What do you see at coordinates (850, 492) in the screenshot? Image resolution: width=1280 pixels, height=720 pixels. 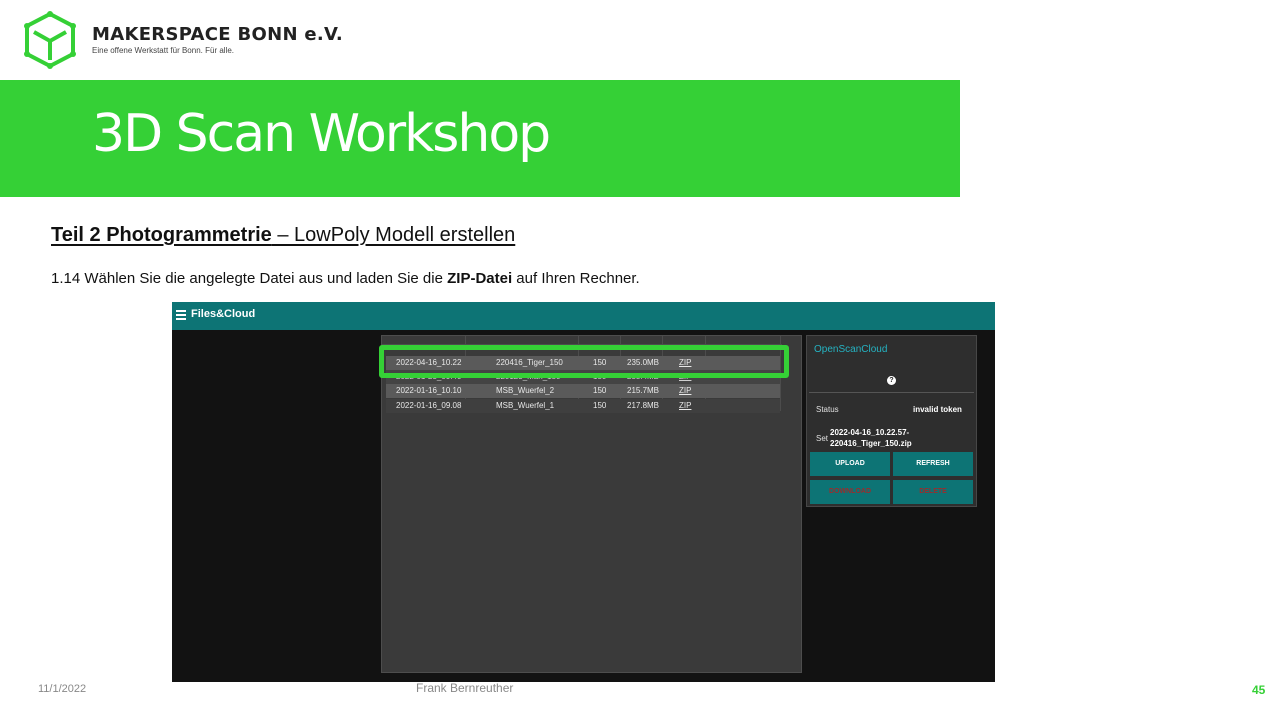 I see `download-button: DOWNLOAD` at bounding box center [850, 492].